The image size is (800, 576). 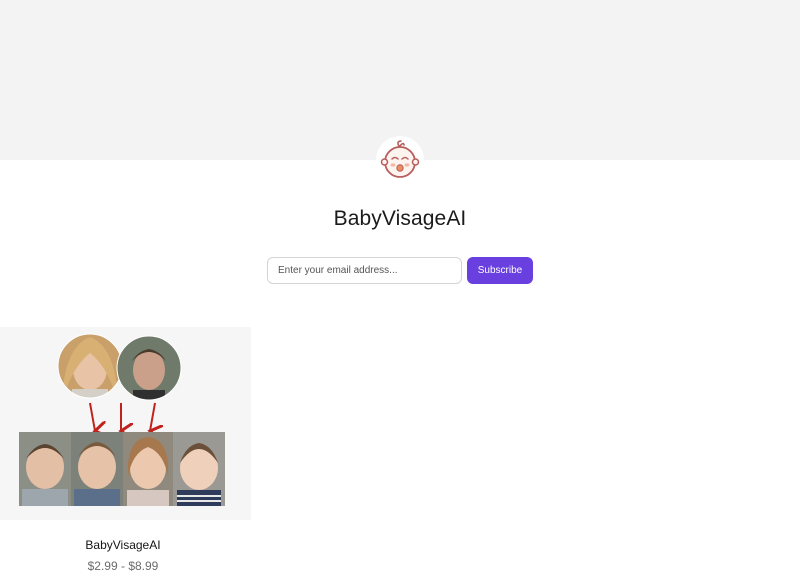 I want to click on mother-photo, so click(x=90, y=366).